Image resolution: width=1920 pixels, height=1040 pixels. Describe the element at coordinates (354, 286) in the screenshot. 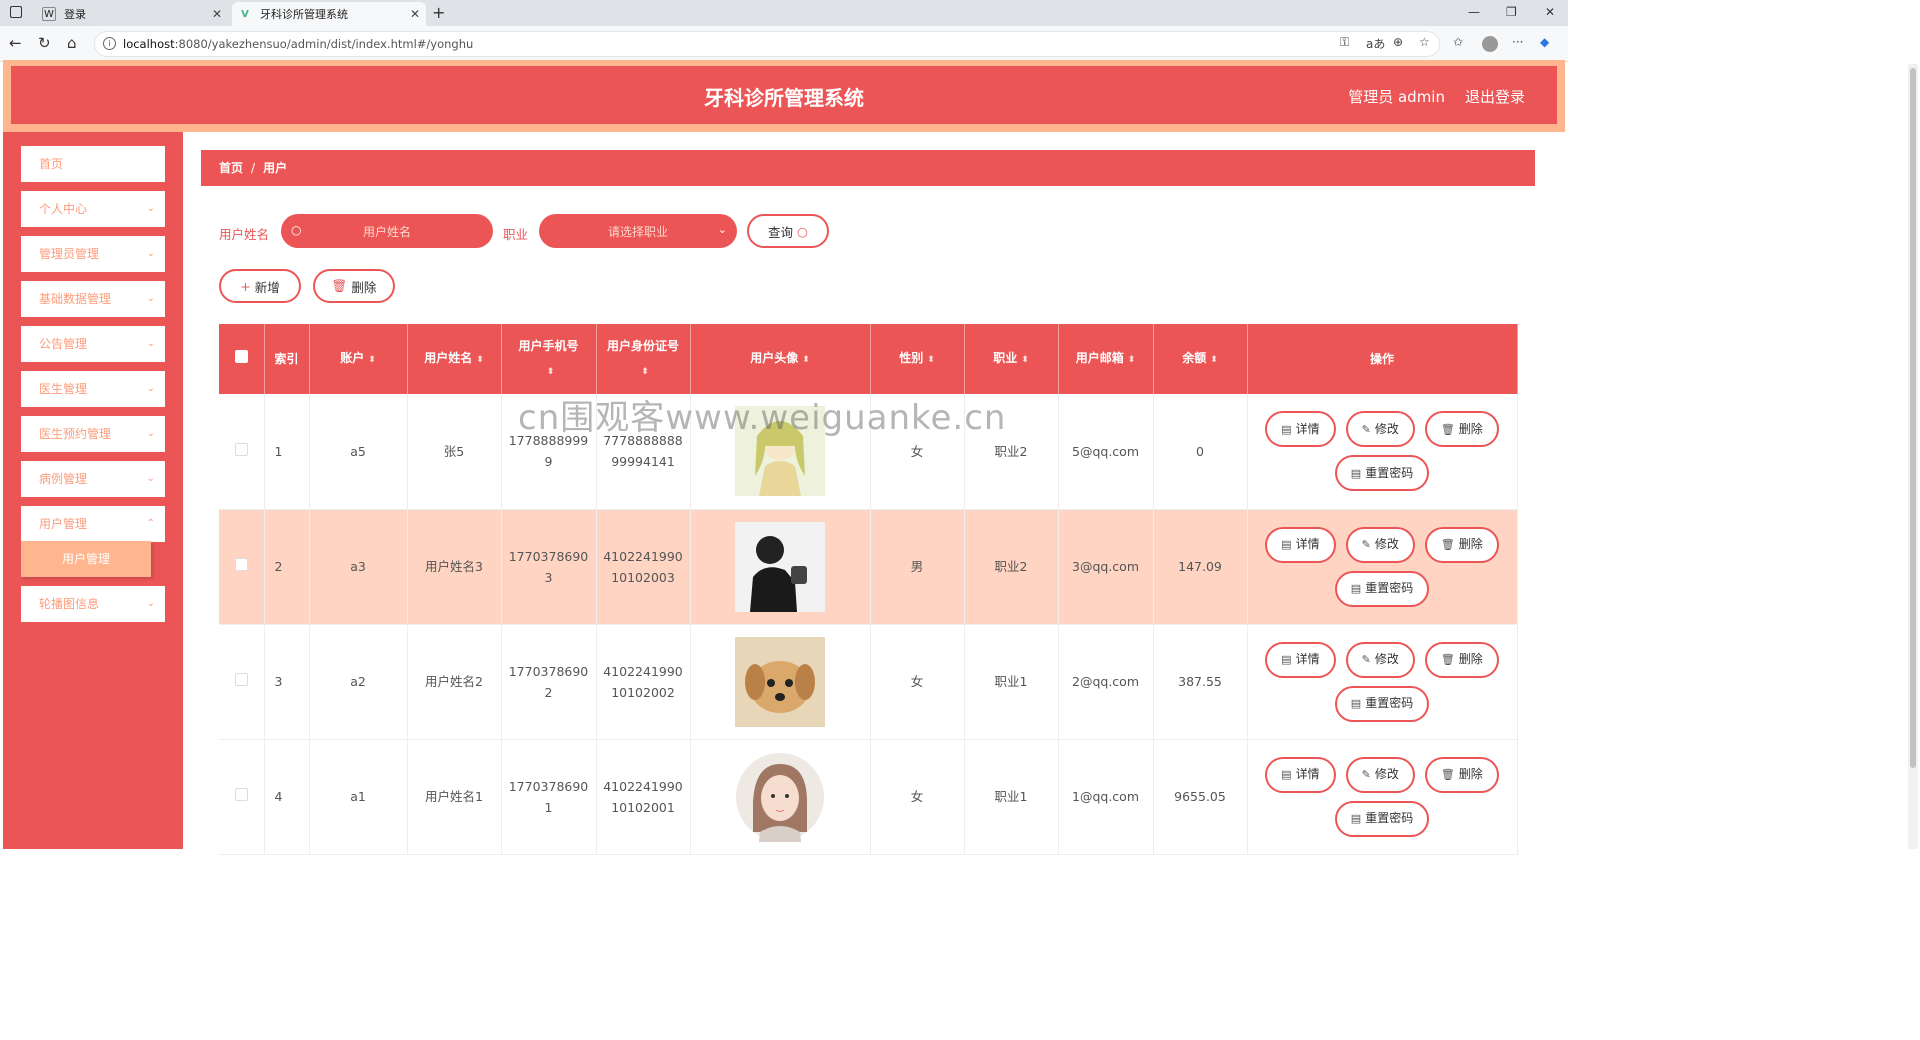

I see `batch-delete-button: 🗑 删除` at that location.